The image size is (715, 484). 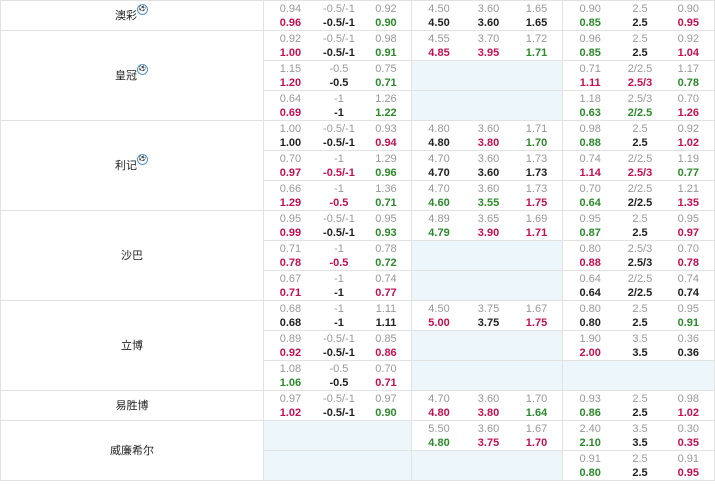 I want to click on opening-odds: 4.70 3.60 1.73, so click(x=487, y=189).